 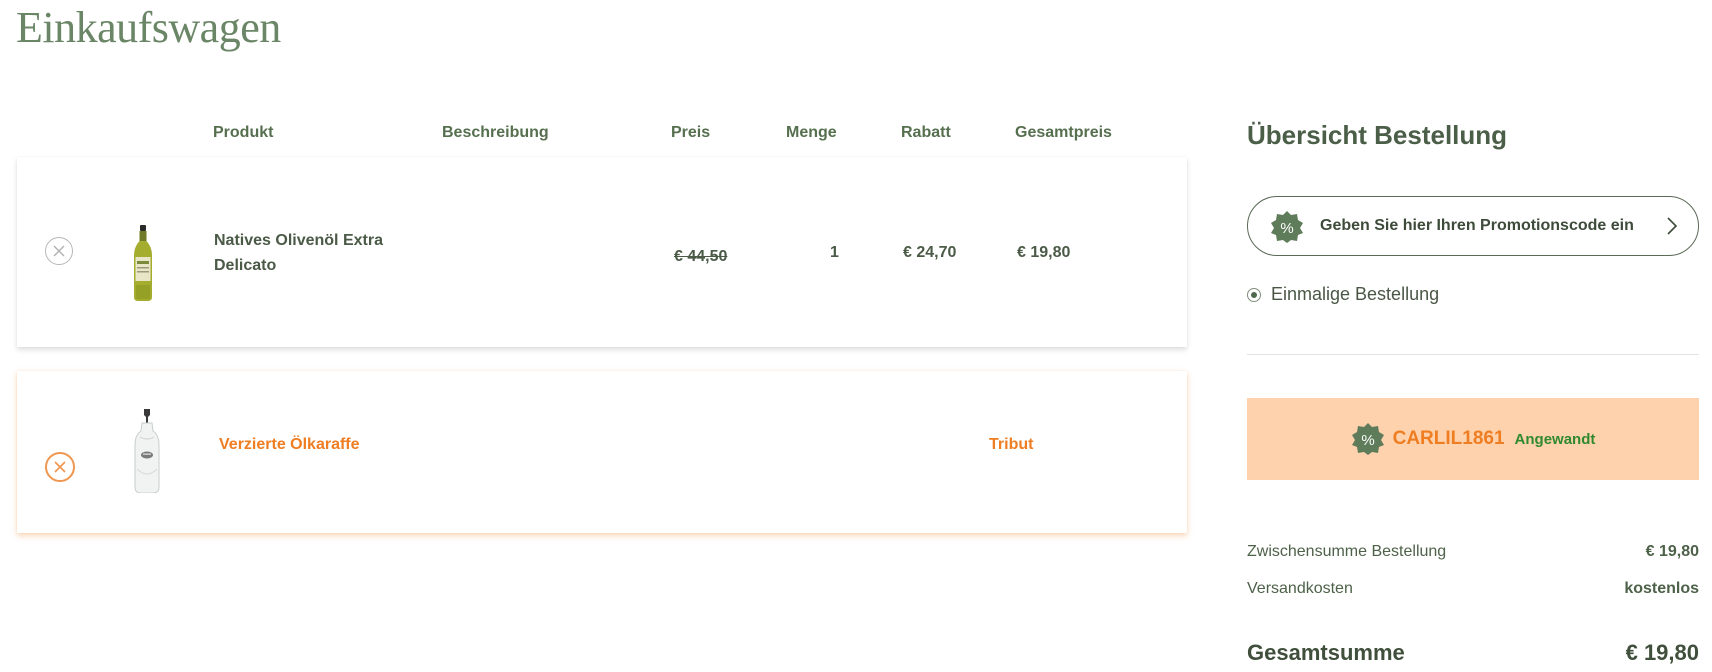 What do you see at coordinates (1555, 439) in the screenshot?
I see `applied-status: Angewandt` at bounding box center [1555, 439].